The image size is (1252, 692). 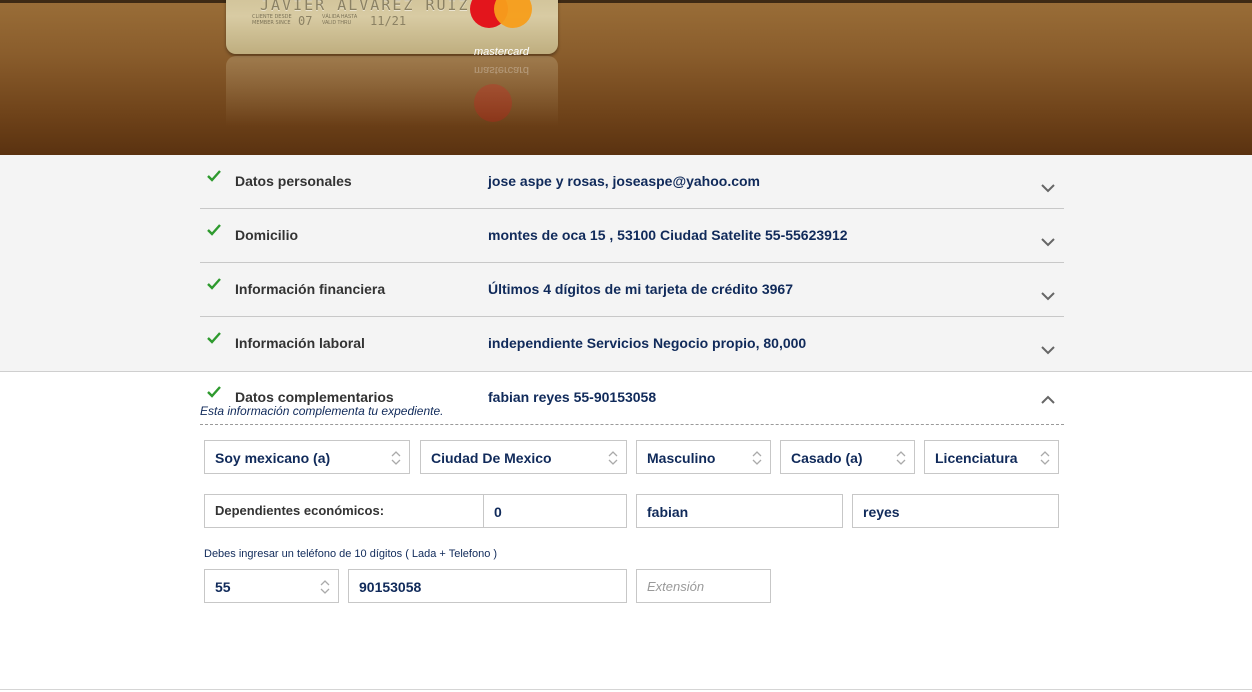 I want to click on dependents-label-box: Dependientes económicos:, so click(x=344, y=511).